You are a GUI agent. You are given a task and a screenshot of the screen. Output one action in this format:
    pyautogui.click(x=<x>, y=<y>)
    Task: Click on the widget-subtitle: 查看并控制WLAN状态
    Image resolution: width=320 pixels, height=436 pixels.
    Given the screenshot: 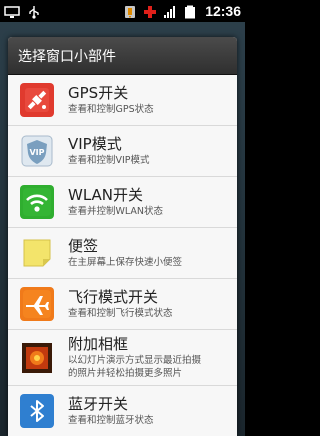 What is the action you would take?
    pyautogui.click(x=116, y=211)
    